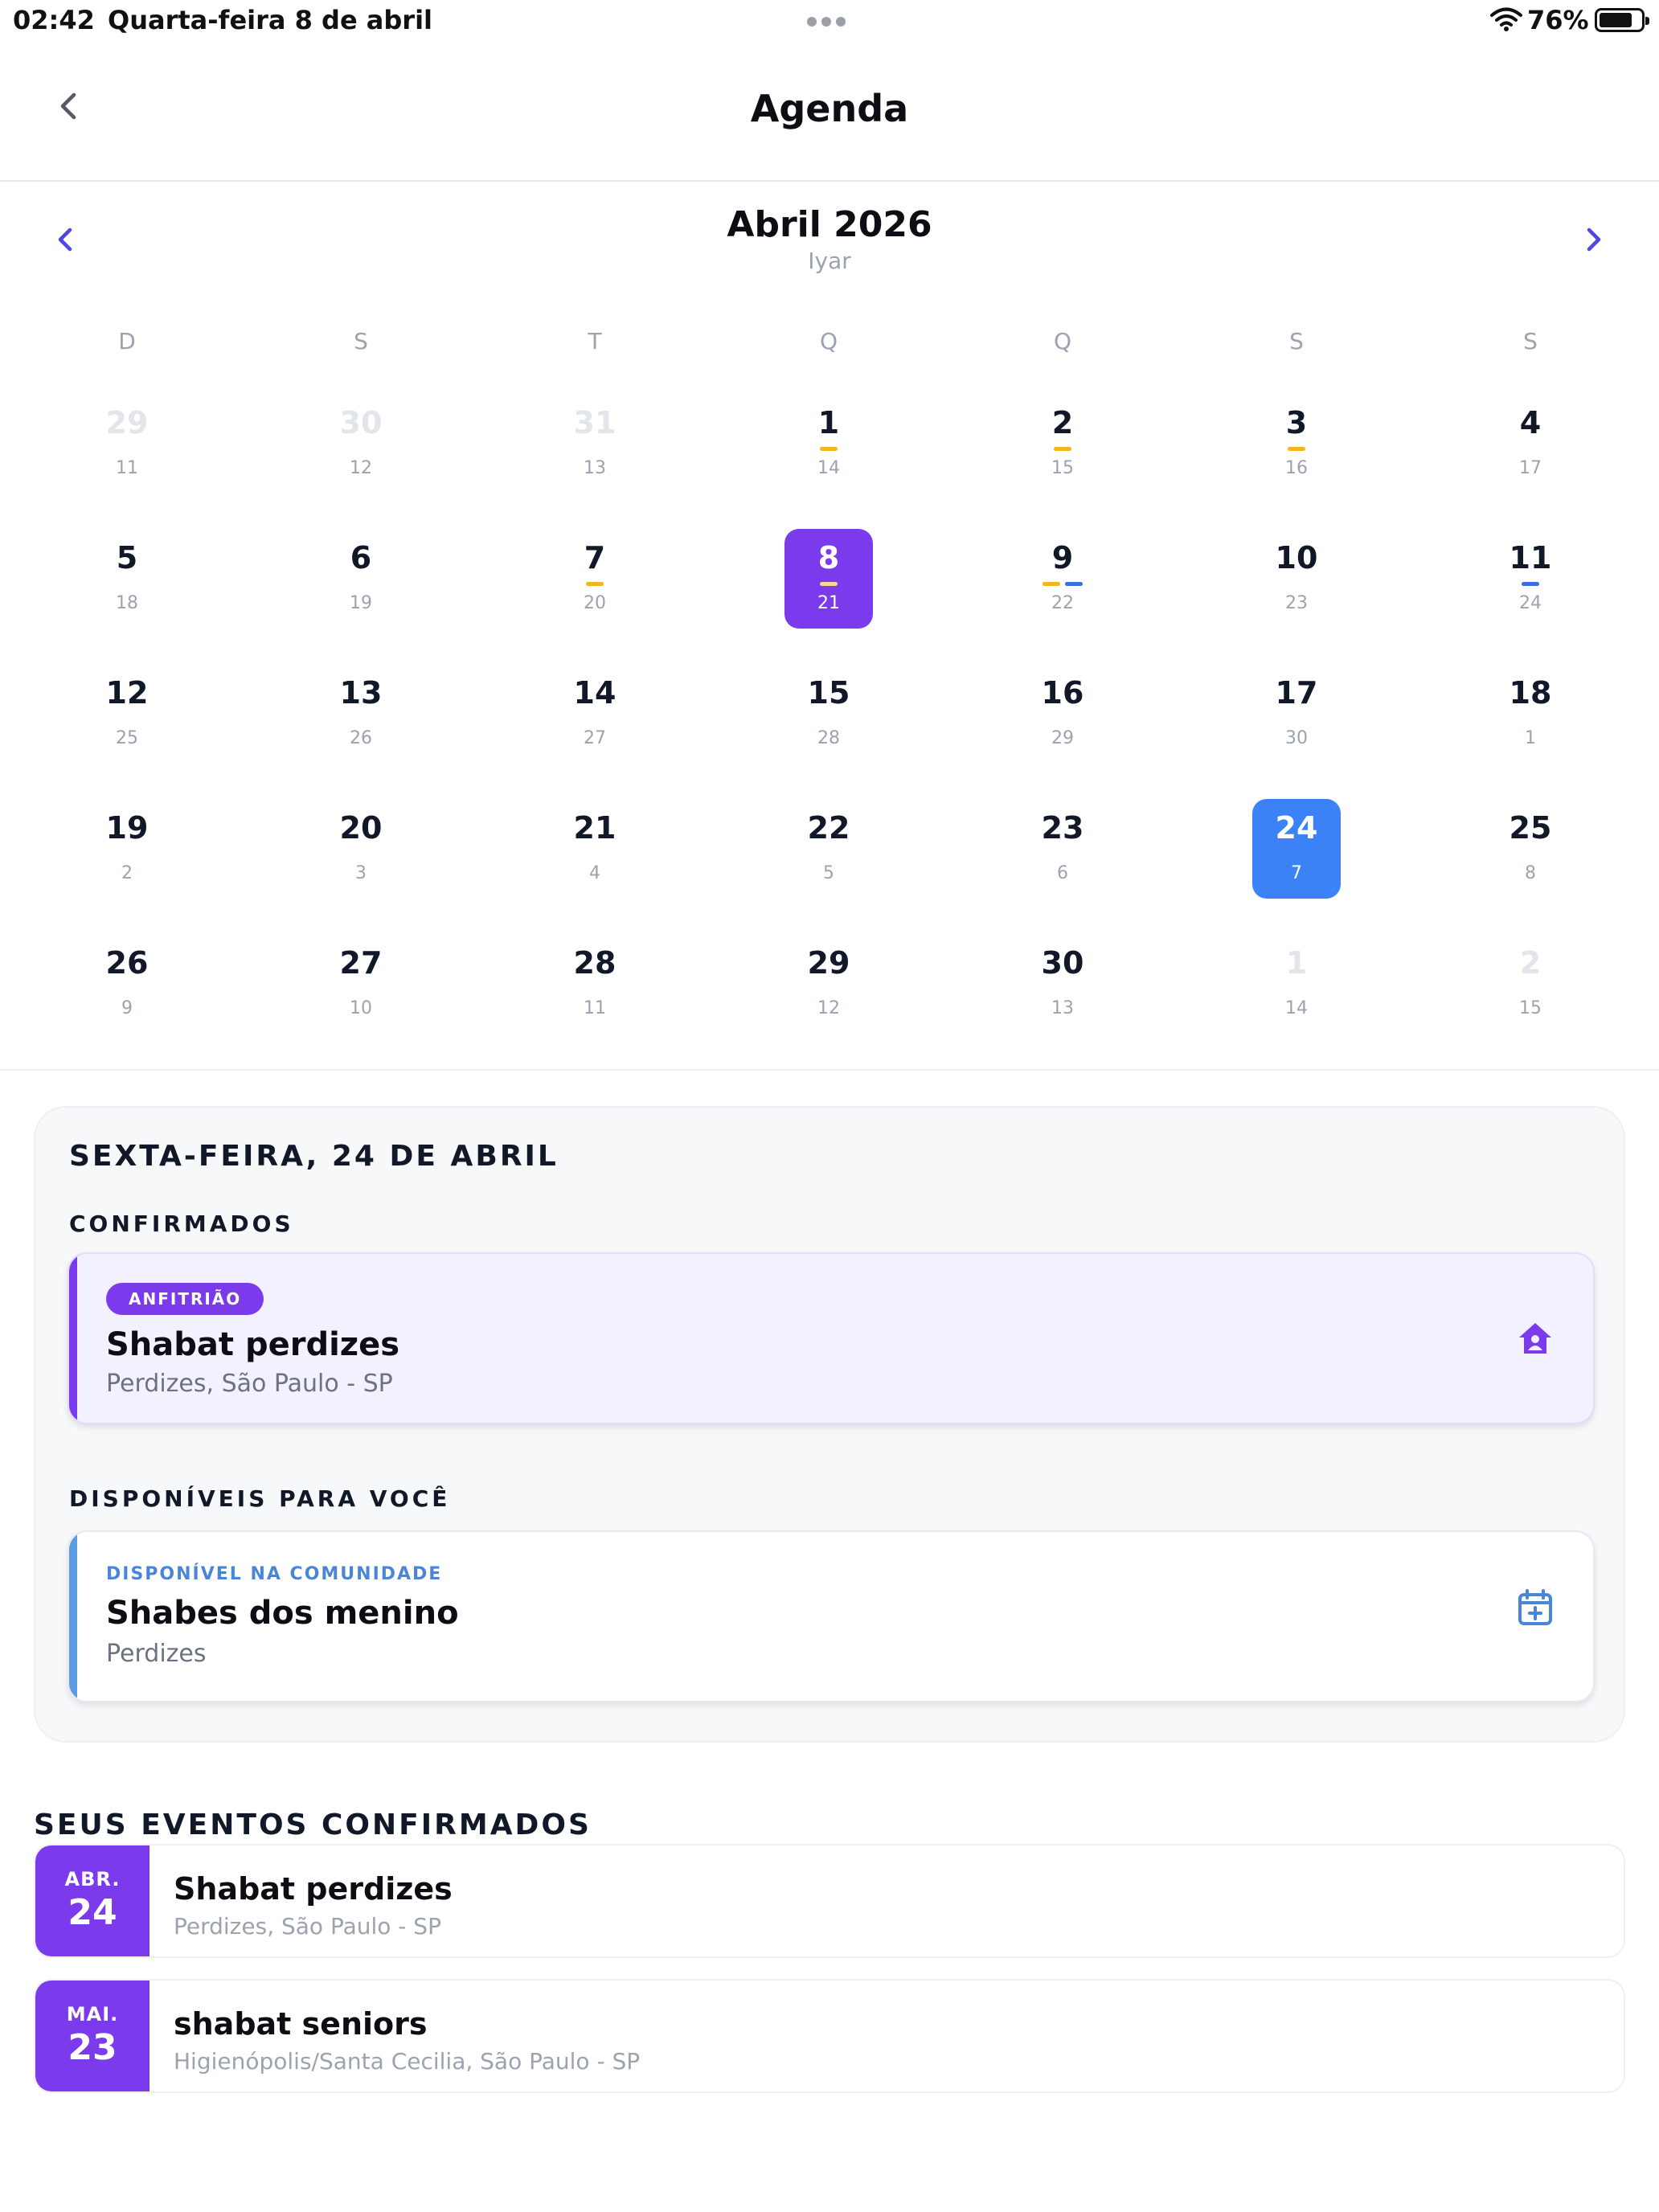 The image size is (1659, 2212). I want to click on calendar-day: 30 12, so click(361, 444).